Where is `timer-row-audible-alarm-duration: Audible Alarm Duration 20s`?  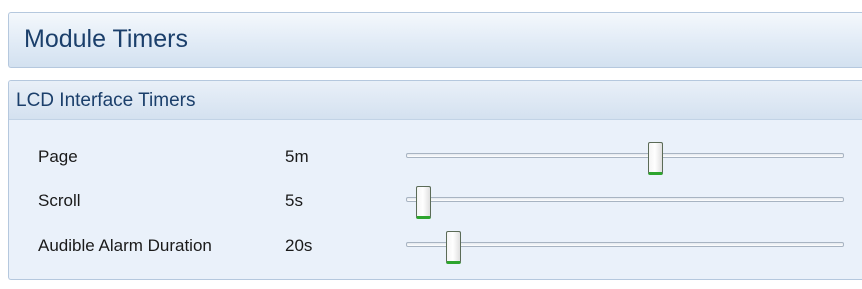 timer-row-audible-alarm-duration: Audible Alarm Duration 20s is located at coordinates (435, 247).